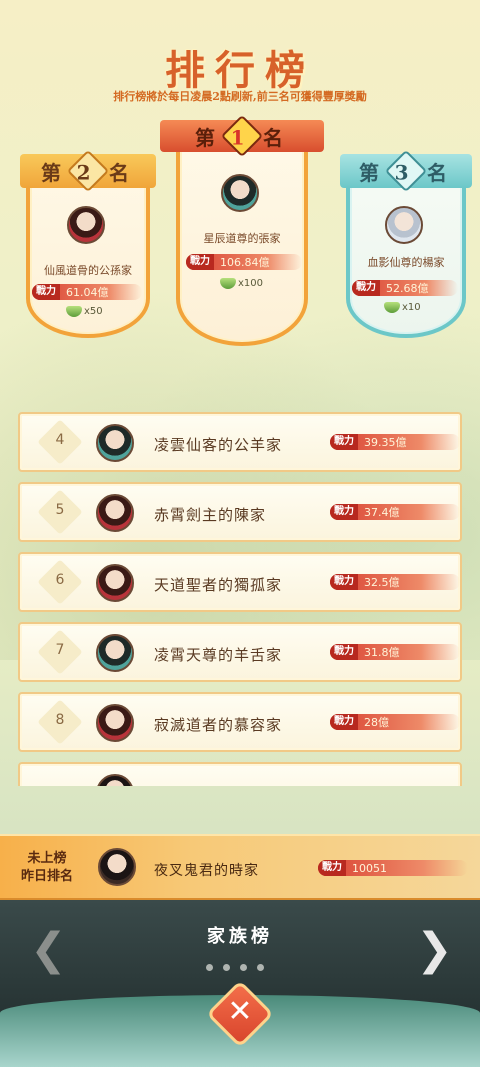 Image resolution: width=480 pixels, height=1067 pixels. Describe the element at coordinates (369, 868) in the screenshot. I see `power-value: 10051` at that location.